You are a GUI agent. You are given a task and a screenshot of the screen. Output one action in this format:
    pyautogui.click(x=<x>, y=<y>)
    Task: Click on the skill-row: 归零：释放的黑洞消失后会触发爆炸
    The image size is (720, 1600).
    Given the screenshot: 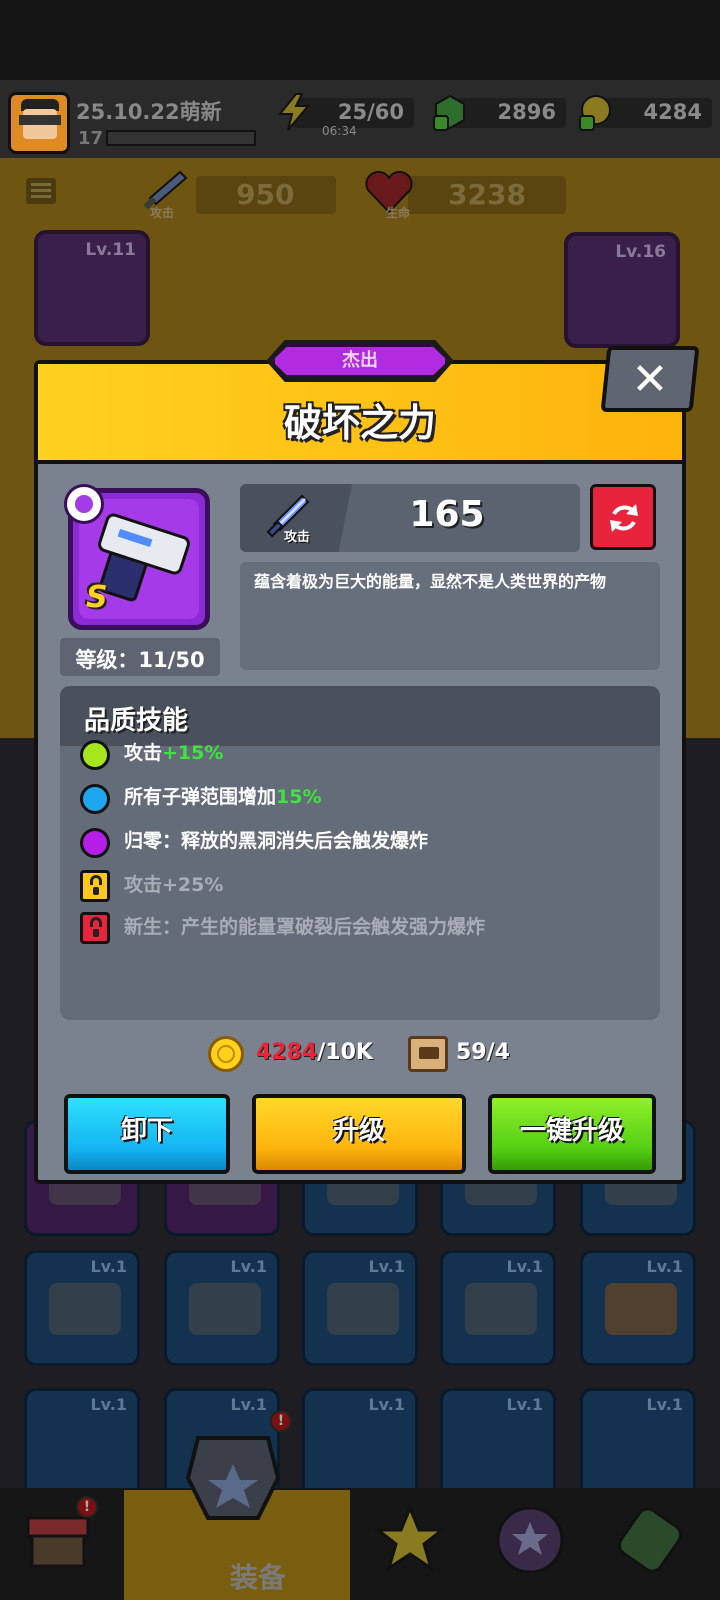 What is the action you would take?
    pyautogui.click(x=365, y=840)
    